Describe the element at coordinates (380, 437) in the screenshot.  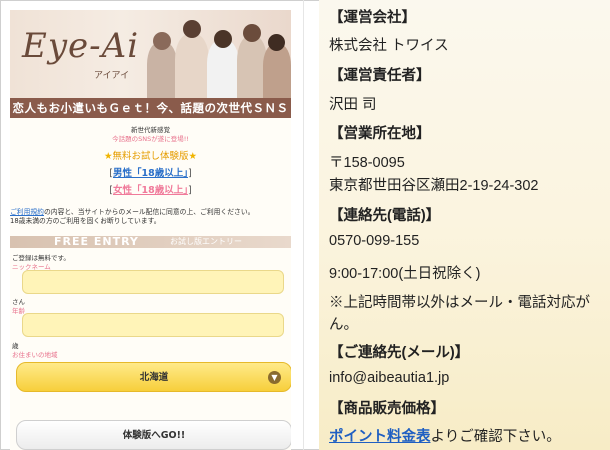
I see `point-price-link: ポイント料金表` at that location.